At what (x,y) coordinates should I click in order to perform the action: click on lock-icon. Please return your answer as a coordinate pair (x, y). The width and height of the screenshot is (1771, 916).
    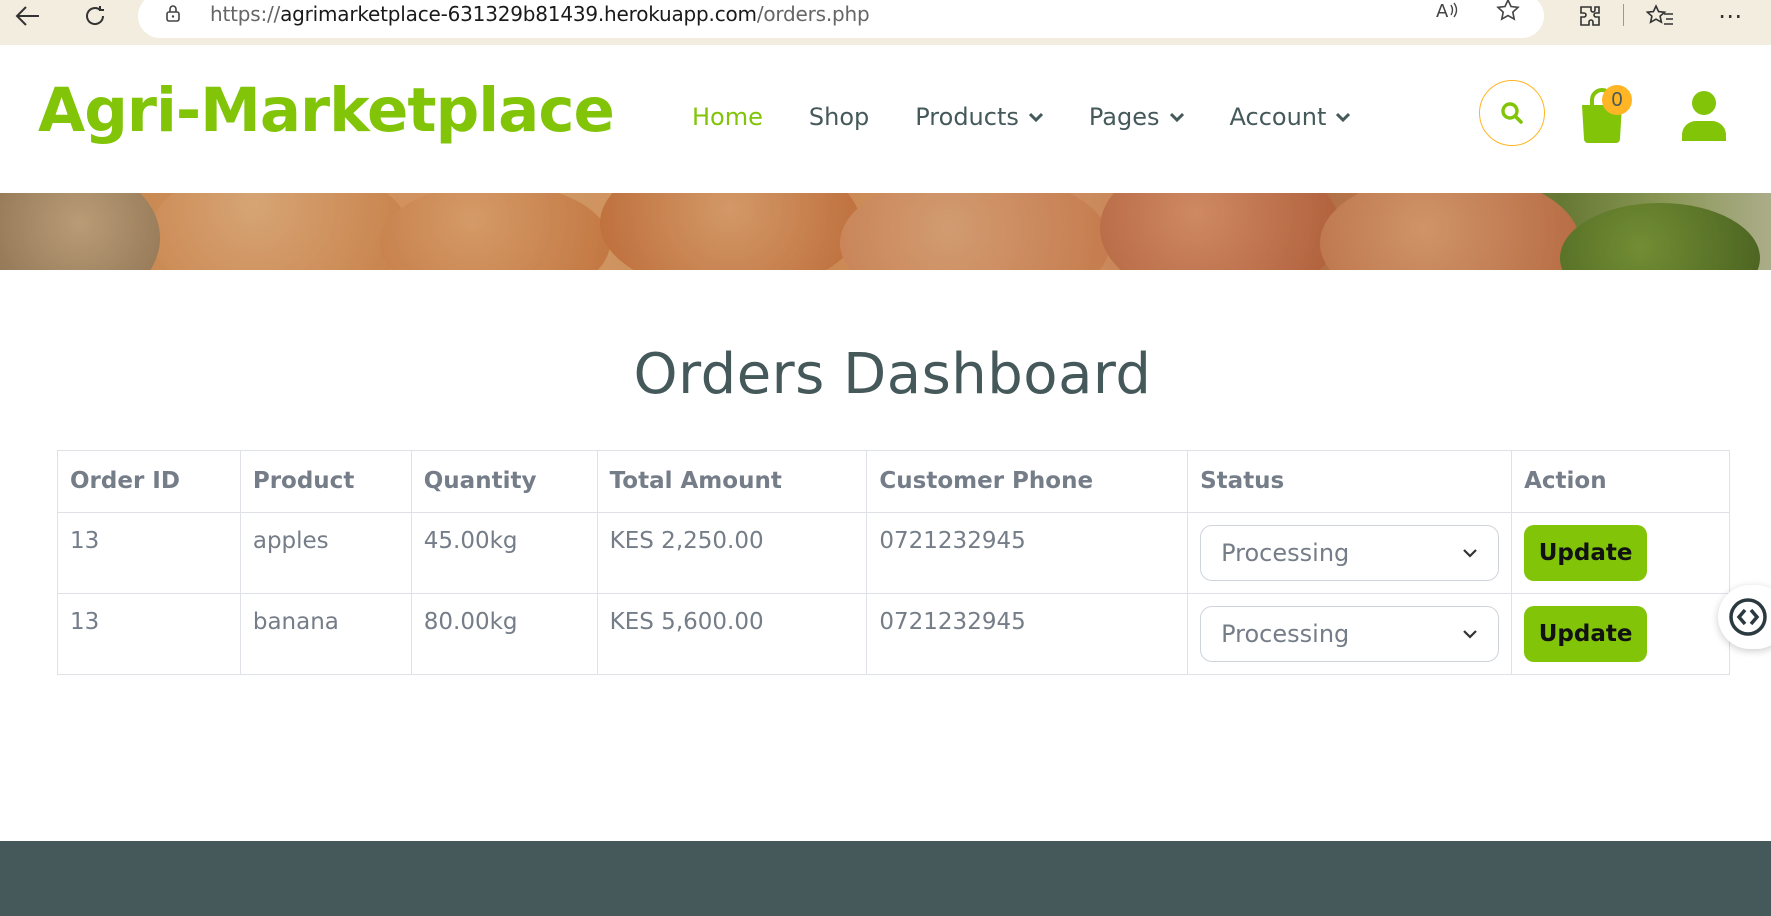
    Looking at the image, I should click on (173, 13).